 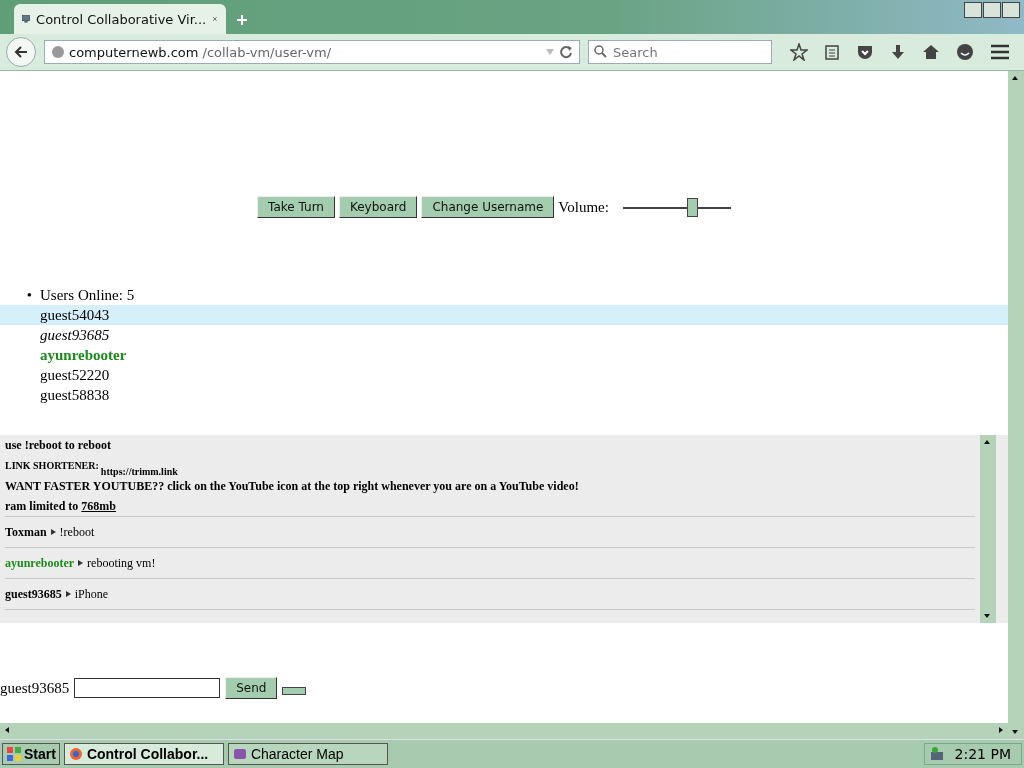 I want to click on notice-label: LINK SHORTENER:, so click(x=52, y=465).